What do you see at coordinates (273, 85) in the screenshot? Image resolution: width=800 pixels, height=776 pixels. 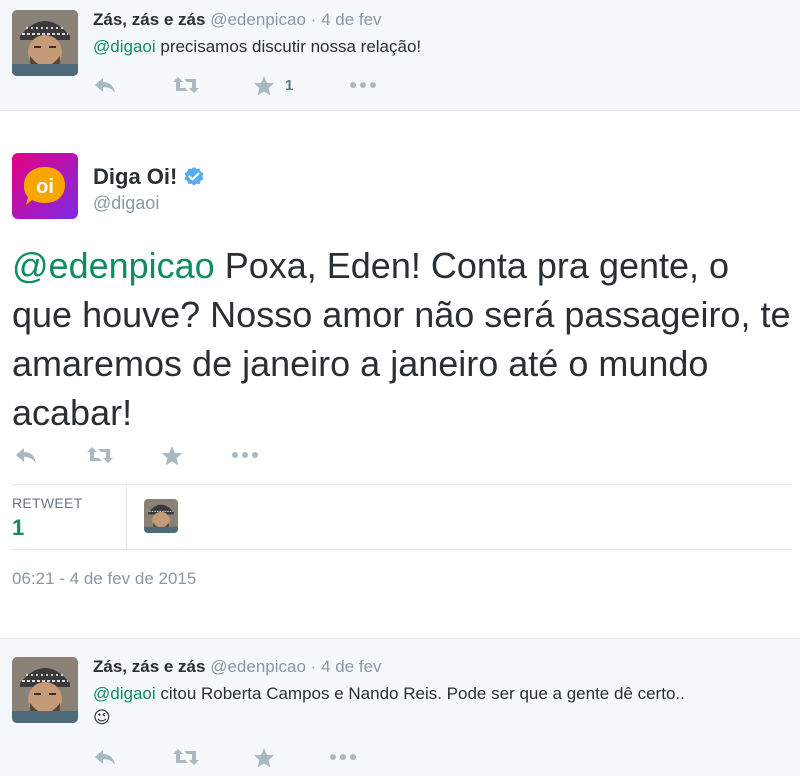 I see `favorite-icon: 1` at bounding box center [273, 85].